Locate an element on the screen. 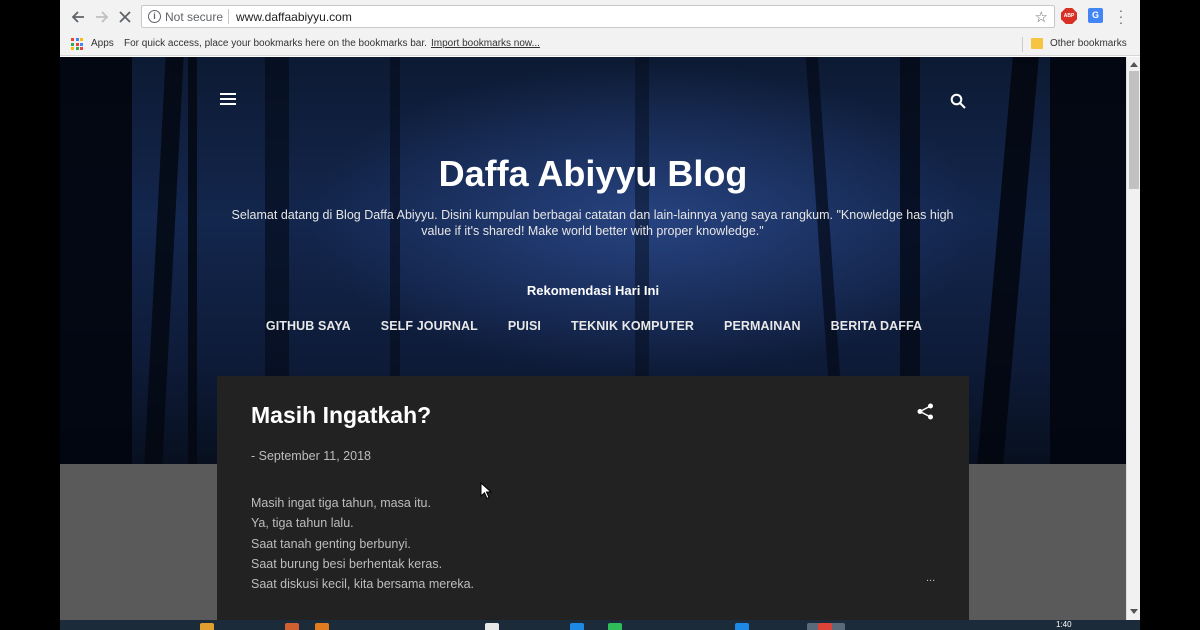 The image size is (1200, 630). post-line: Saat diskusi kecil, kita bersama mereka. is located at coordinates (363, 584).